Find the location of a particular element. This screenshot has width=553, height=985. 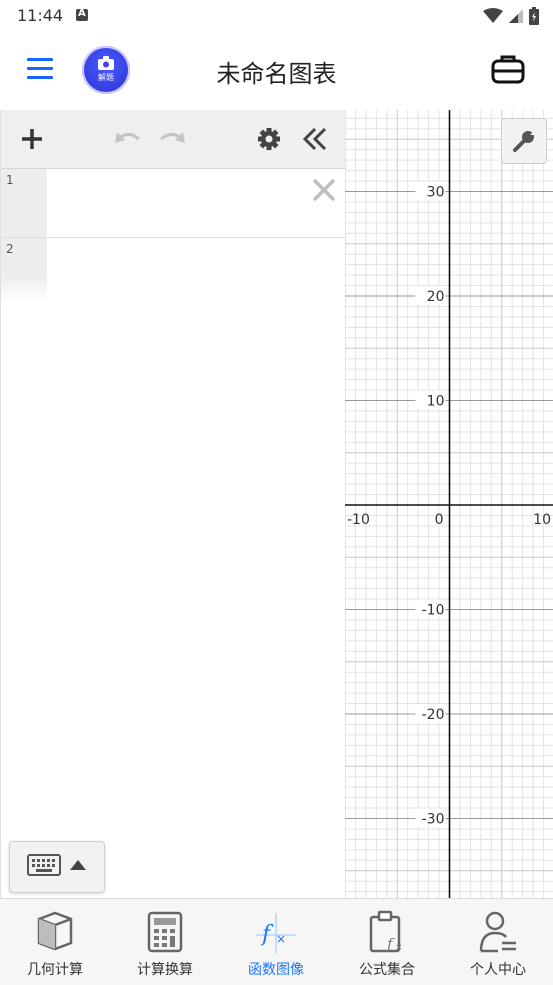

x-tick-label: 10 is located at coordinates (542, 520).